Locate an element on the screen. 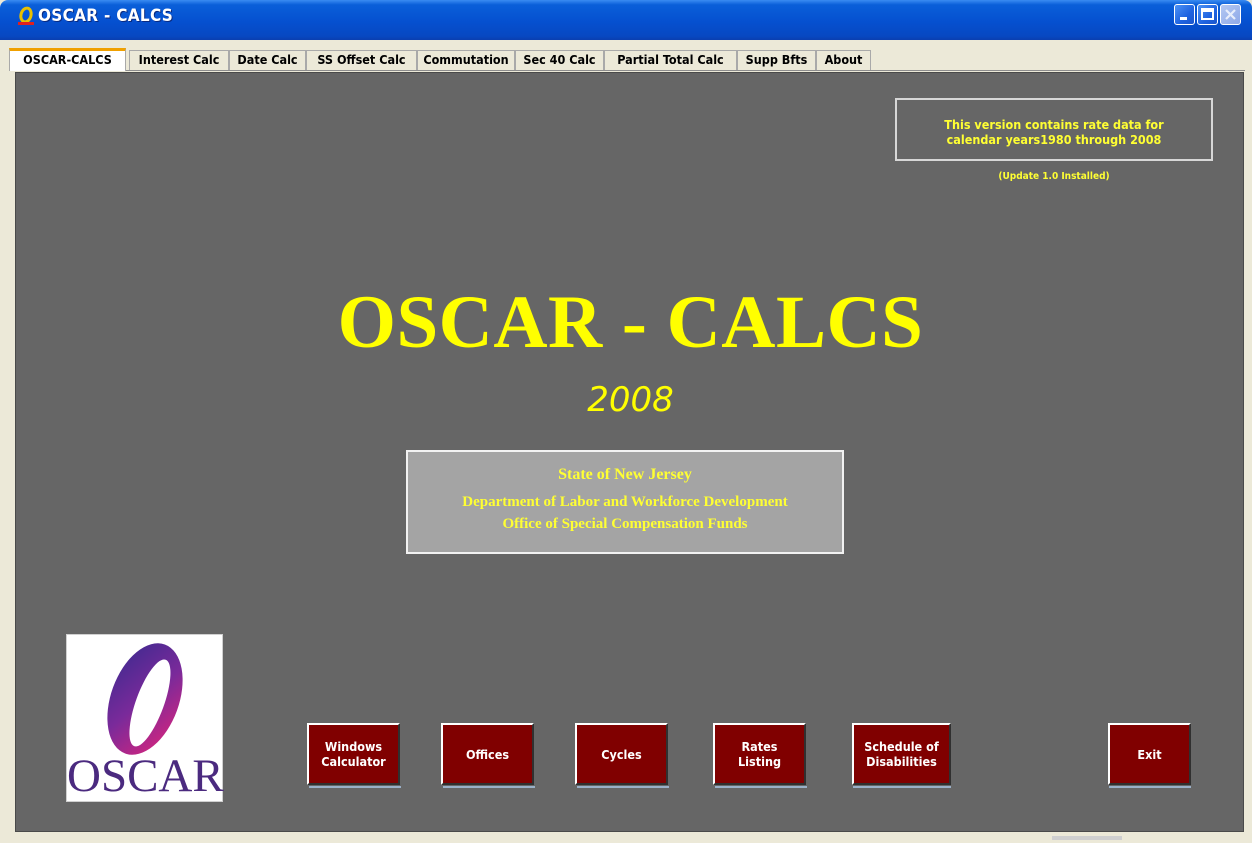  maximize-button is located at coordinates (1207, 14).